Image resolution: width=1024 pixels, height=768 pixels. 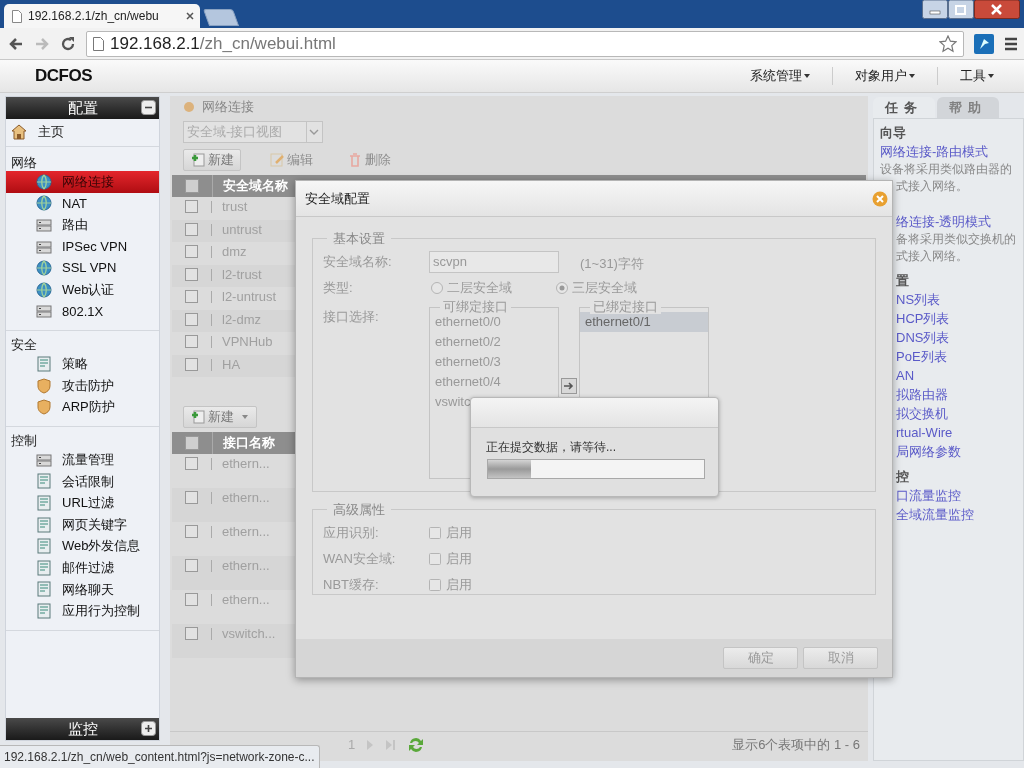 I want to click on sidebar-item: 802.1X, so click(x=82, y=311).